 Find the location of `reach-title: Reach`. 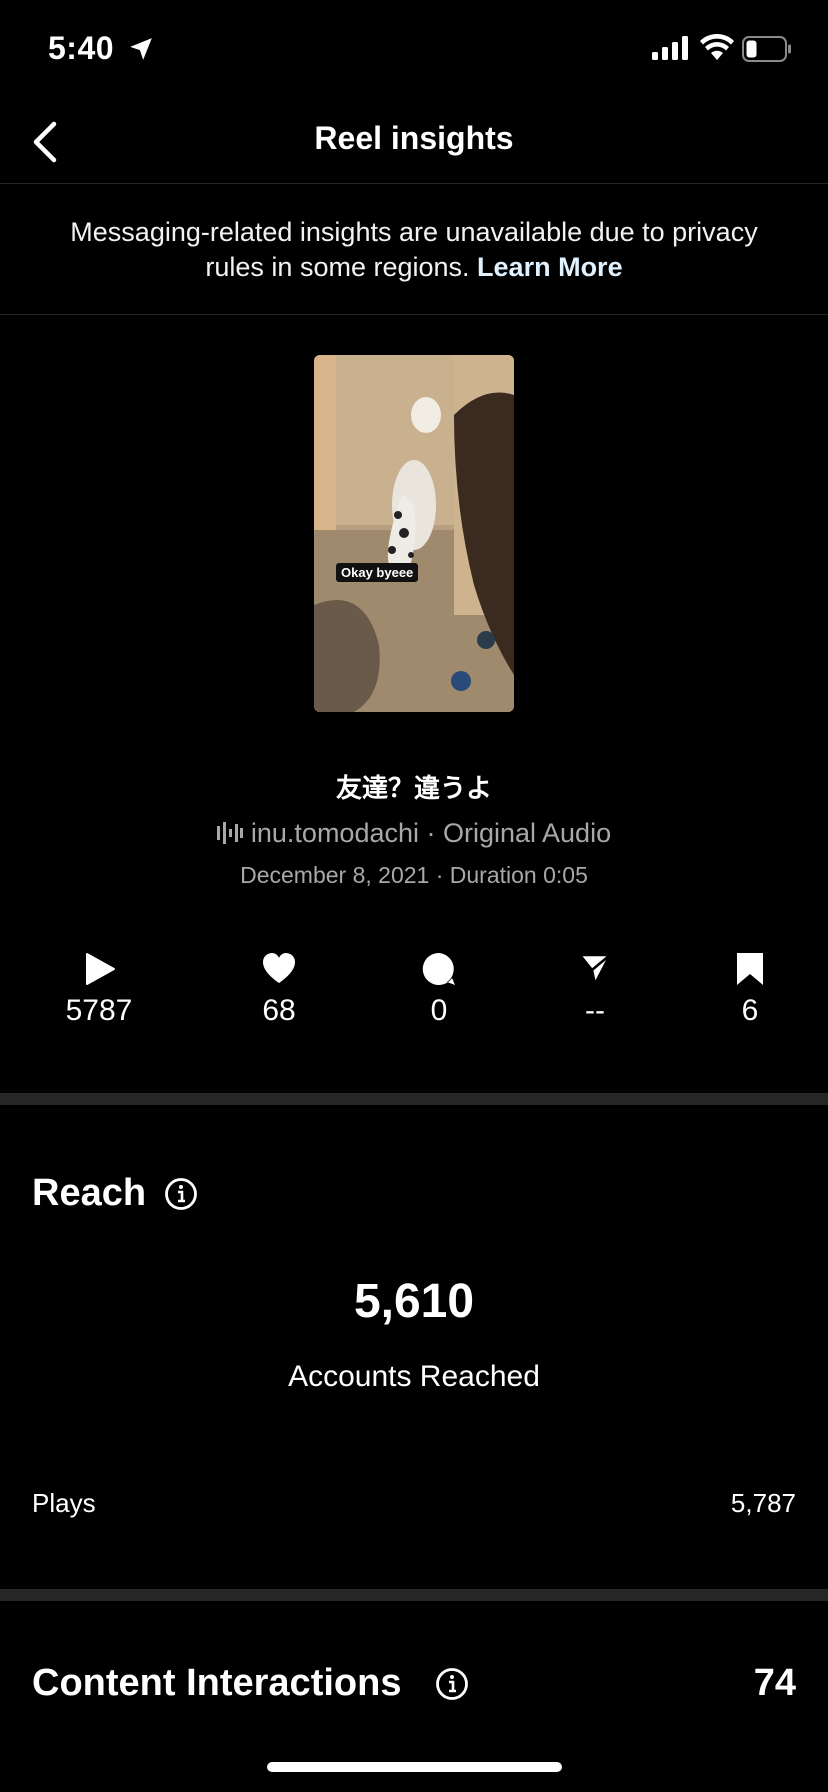

reach-title: Reach is located at coordinates (89, 1193).